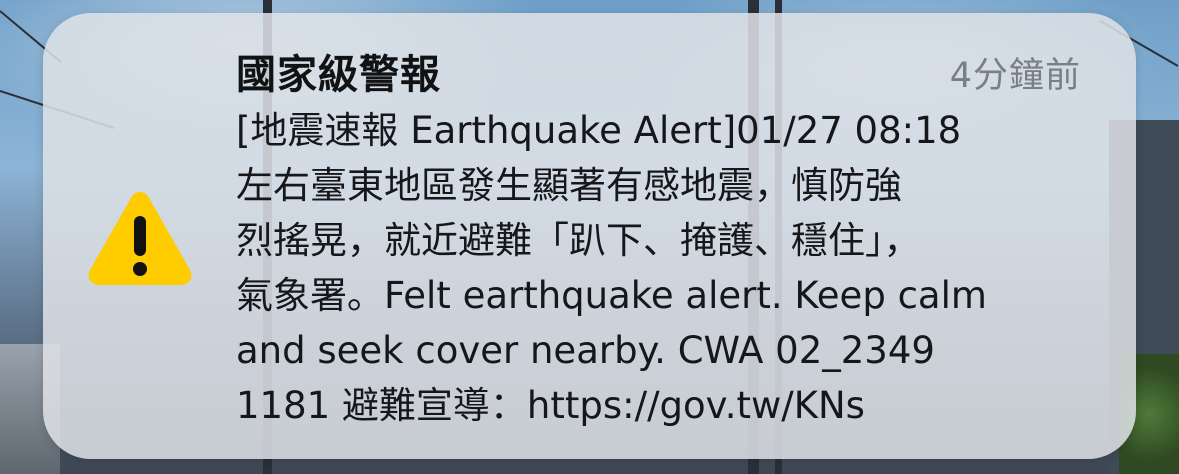 The height and width of the screenshot is (474, 1179). I want to click on notification-body-line: 氣象署。Felt earthquake alert. Keep calm, so click(611, 295).